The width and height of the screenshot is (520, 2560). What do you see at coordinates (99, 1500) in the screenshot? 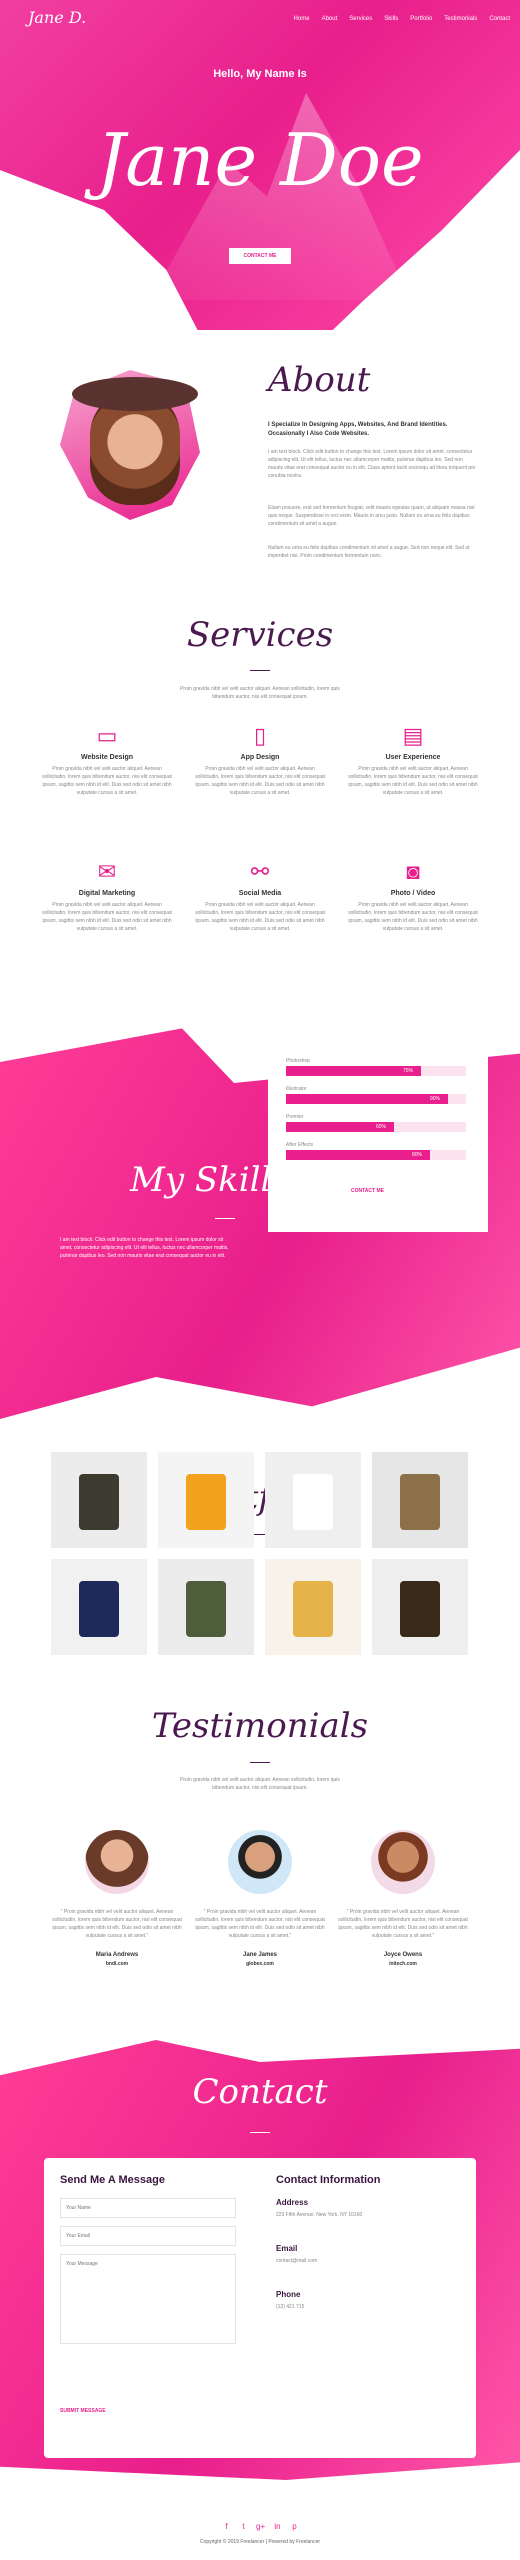
I see `portfolio-item-coffee-bags` at bounding box center [99, 1500].